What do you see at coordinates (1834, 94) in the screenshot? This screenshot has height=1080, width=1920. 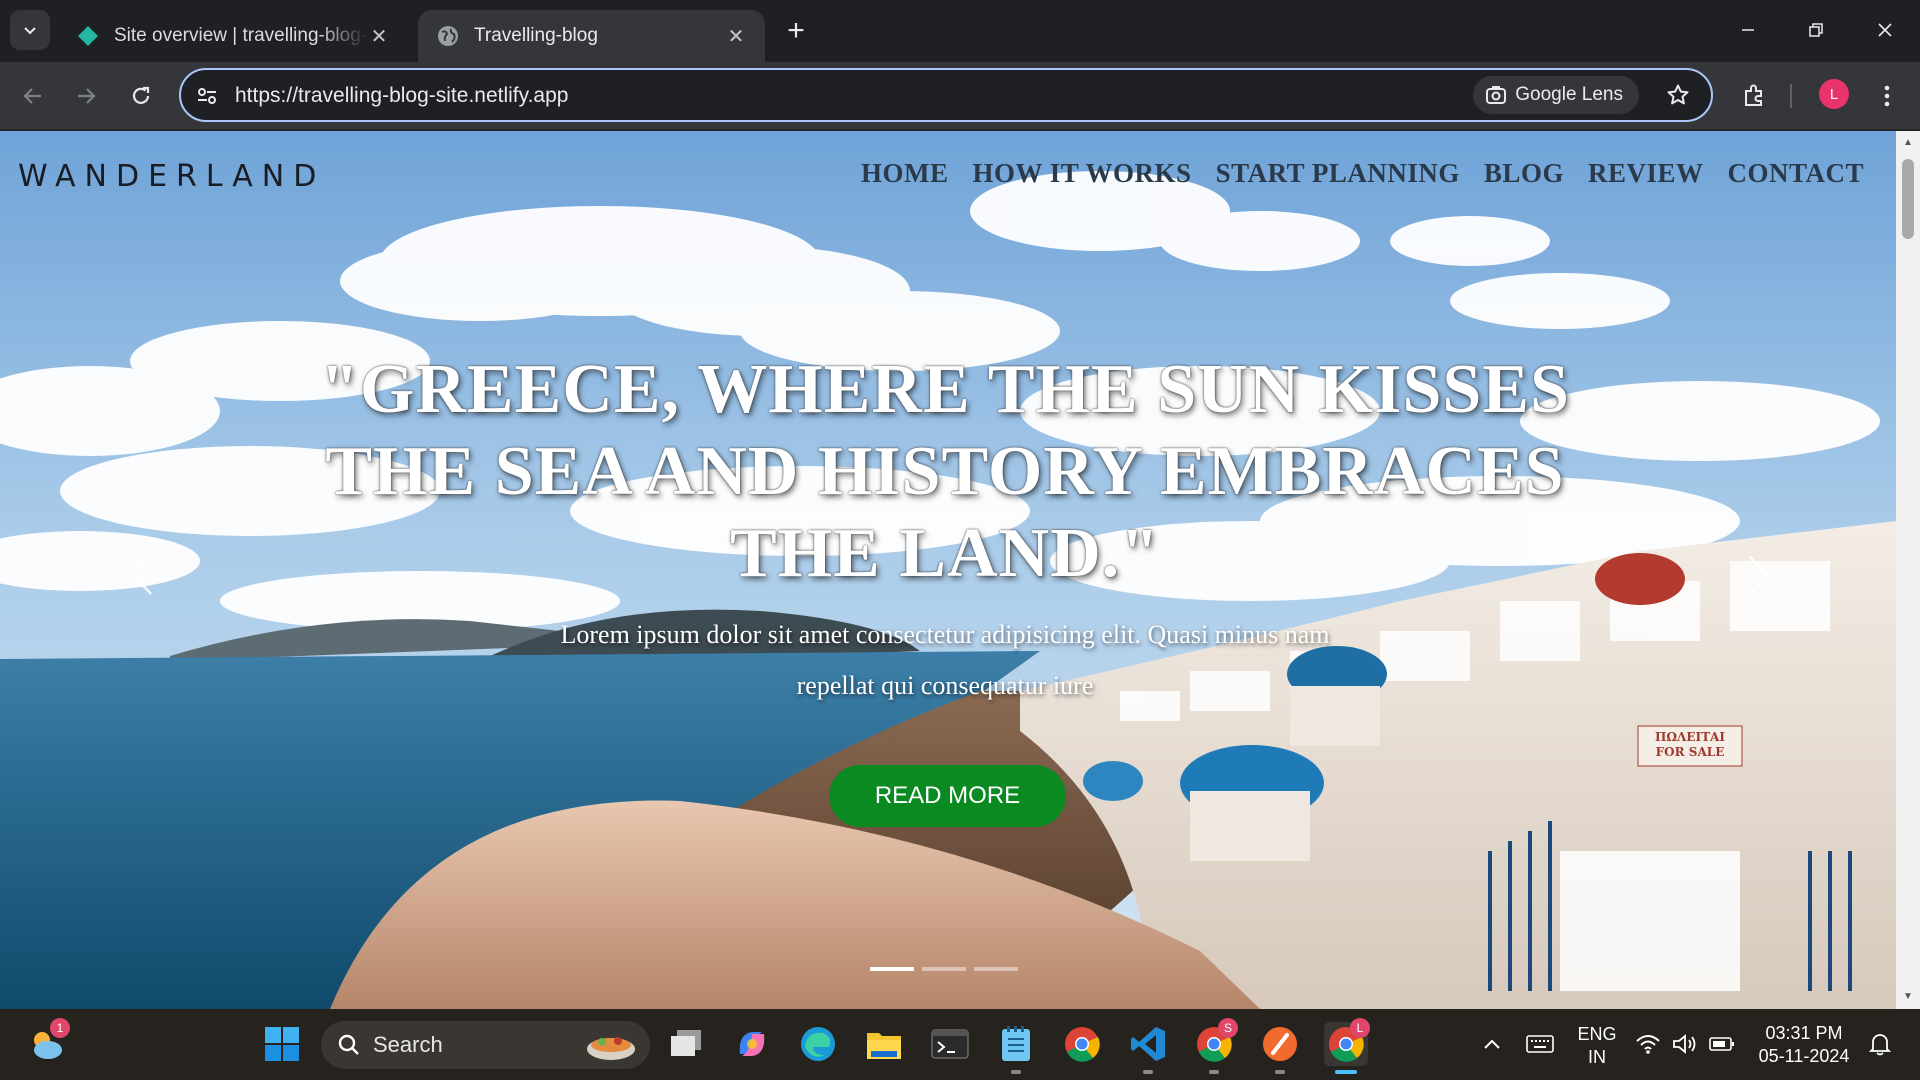 I see `profile-avatar: L` at bounding box center [1834, 94].